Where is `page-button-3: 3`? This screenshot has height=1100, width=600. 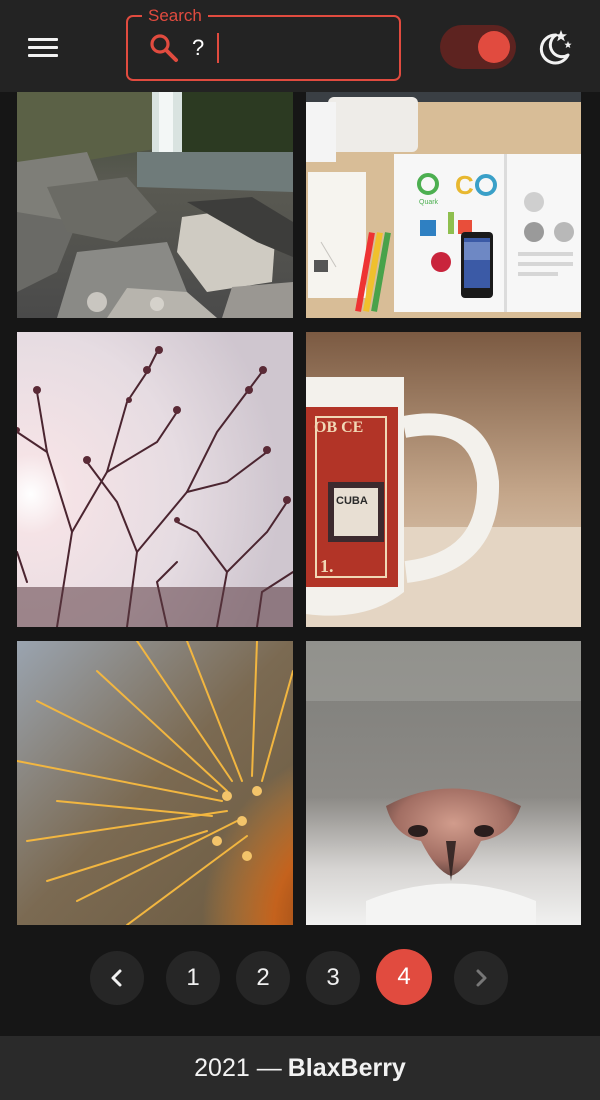
page-button-3: 3 is located at coordinates (333, 978).